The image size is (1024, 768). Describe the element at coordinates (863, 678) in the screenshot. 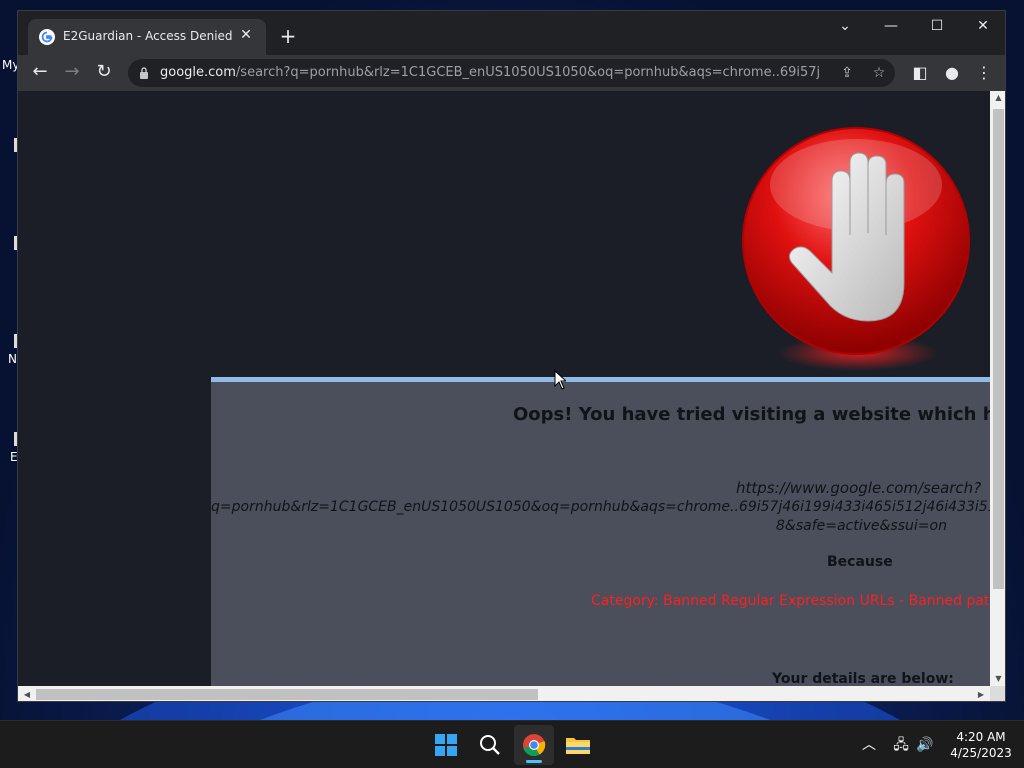

I see `details-heading: Your details are below:` at that location.